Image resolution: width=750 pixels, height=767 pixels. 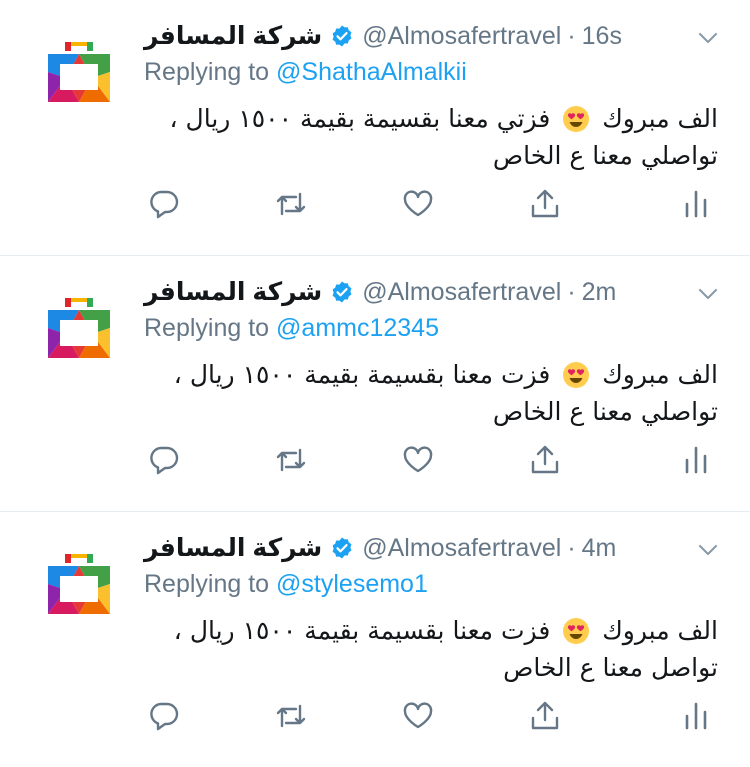 What do you see at coordinates (602, 36) in the screenshot?
I see `timestamp: 16s` at bounding box center [602, 36].